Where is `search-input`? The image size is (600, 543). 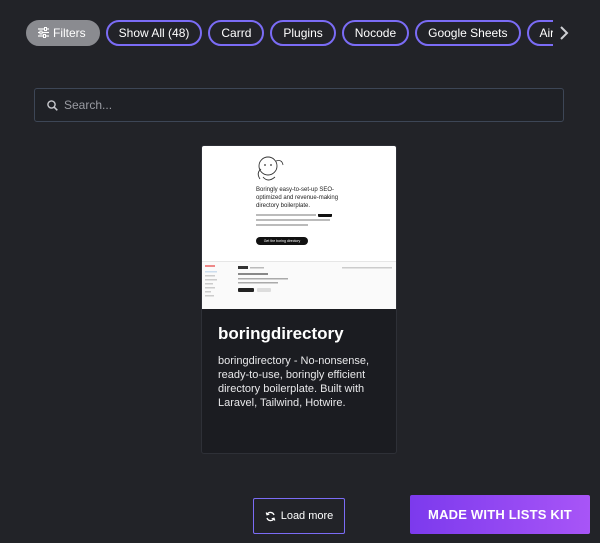
search-input is located at coordinates (310, 105).